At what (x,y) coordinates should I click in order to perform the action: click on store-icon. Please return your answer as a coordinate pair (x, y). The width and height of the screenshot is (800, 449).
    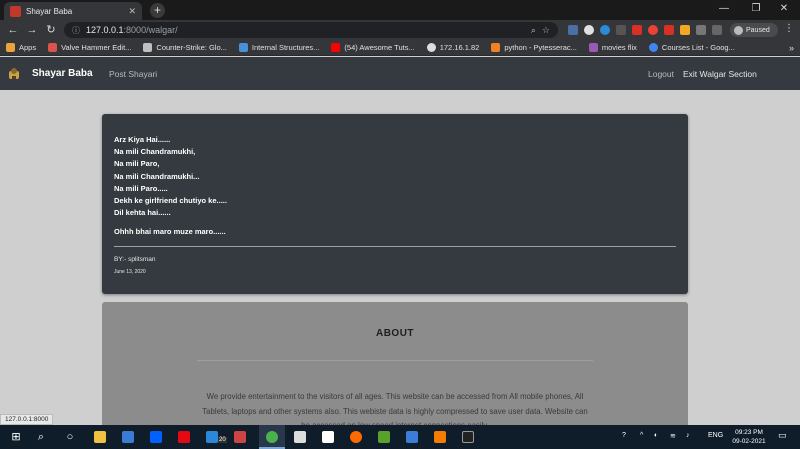
    Looking at the image, I should click on (128, 437).